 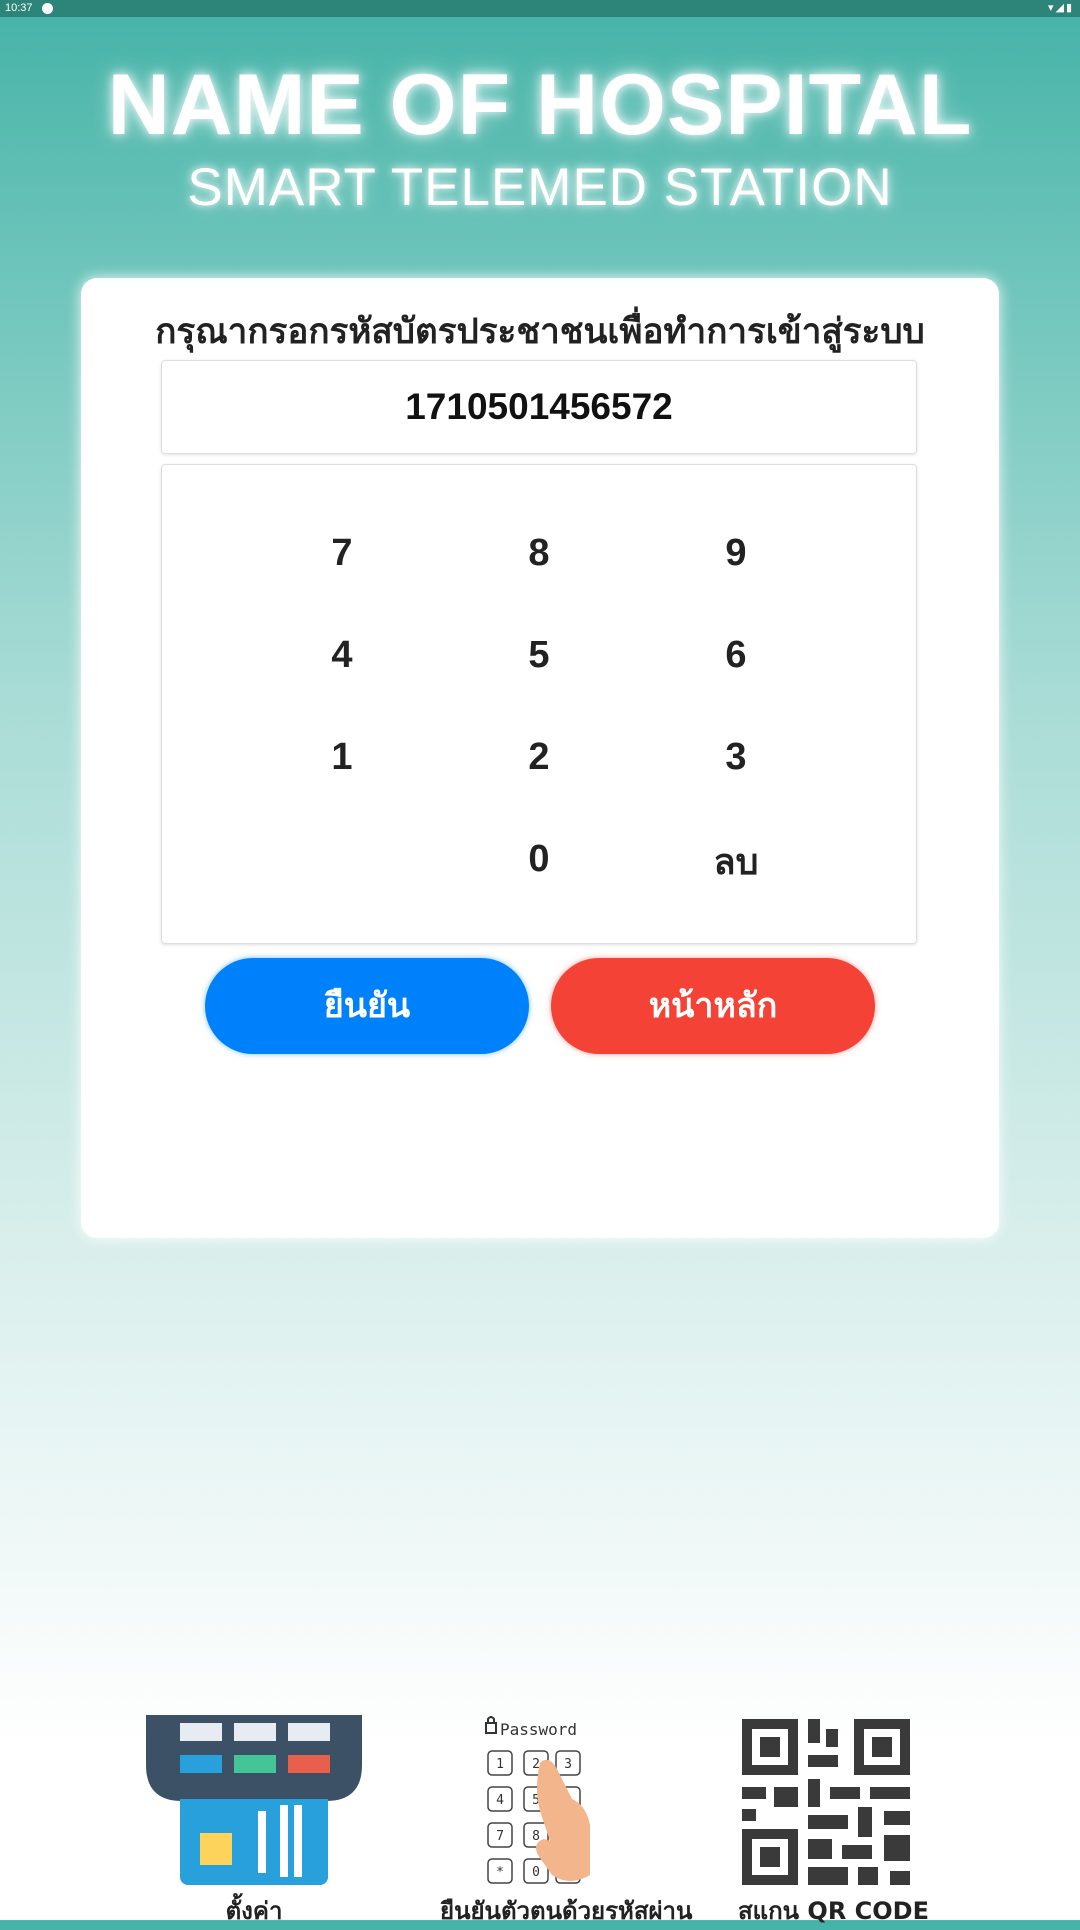 What do you see at coordinates (536, 1872) in the screenshot?
I see `svg-text: 0` at bounding box center [536, 1872].